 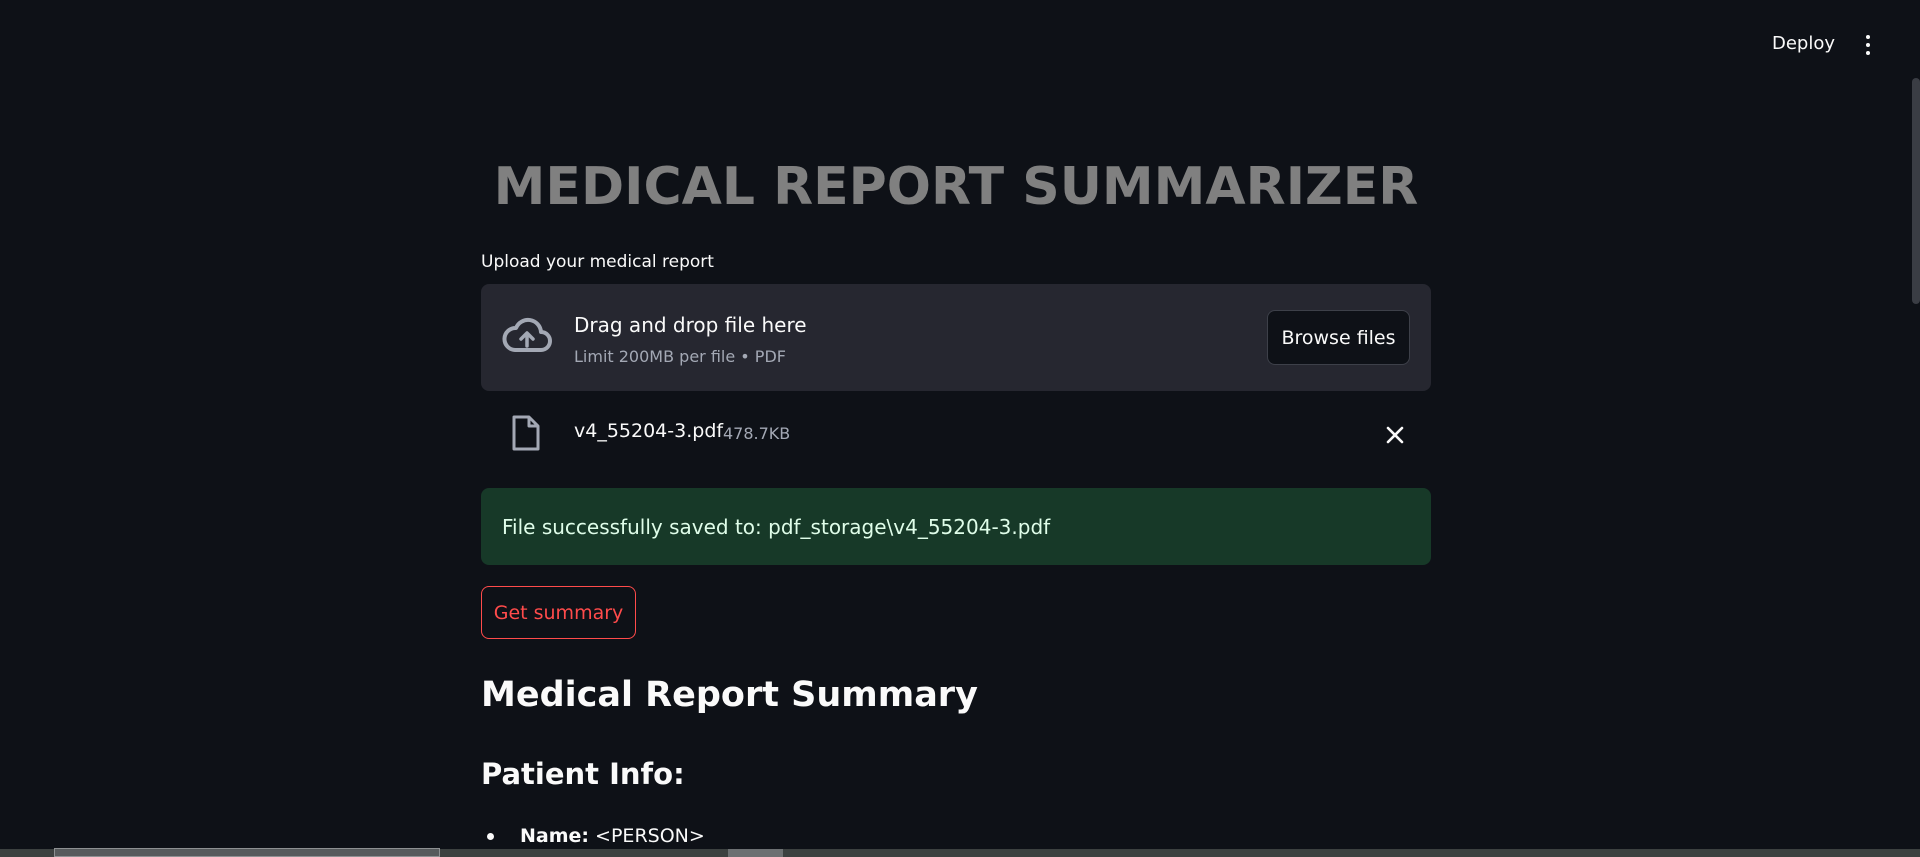 What do you see at coordinates (1803, 43) in the screenshot?
I see `deploy-button: Deploy` at bounding box center [1803, 43].